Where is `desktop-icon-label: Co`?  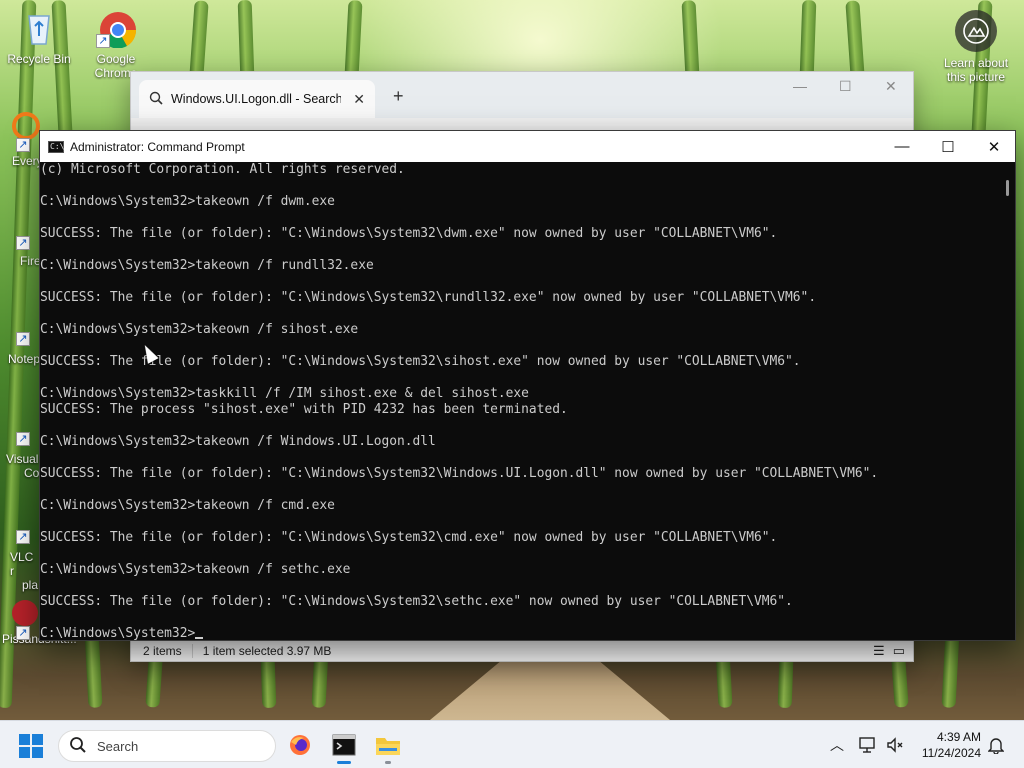
desktop-icon-label: Co is located at coordinates (32, 473).